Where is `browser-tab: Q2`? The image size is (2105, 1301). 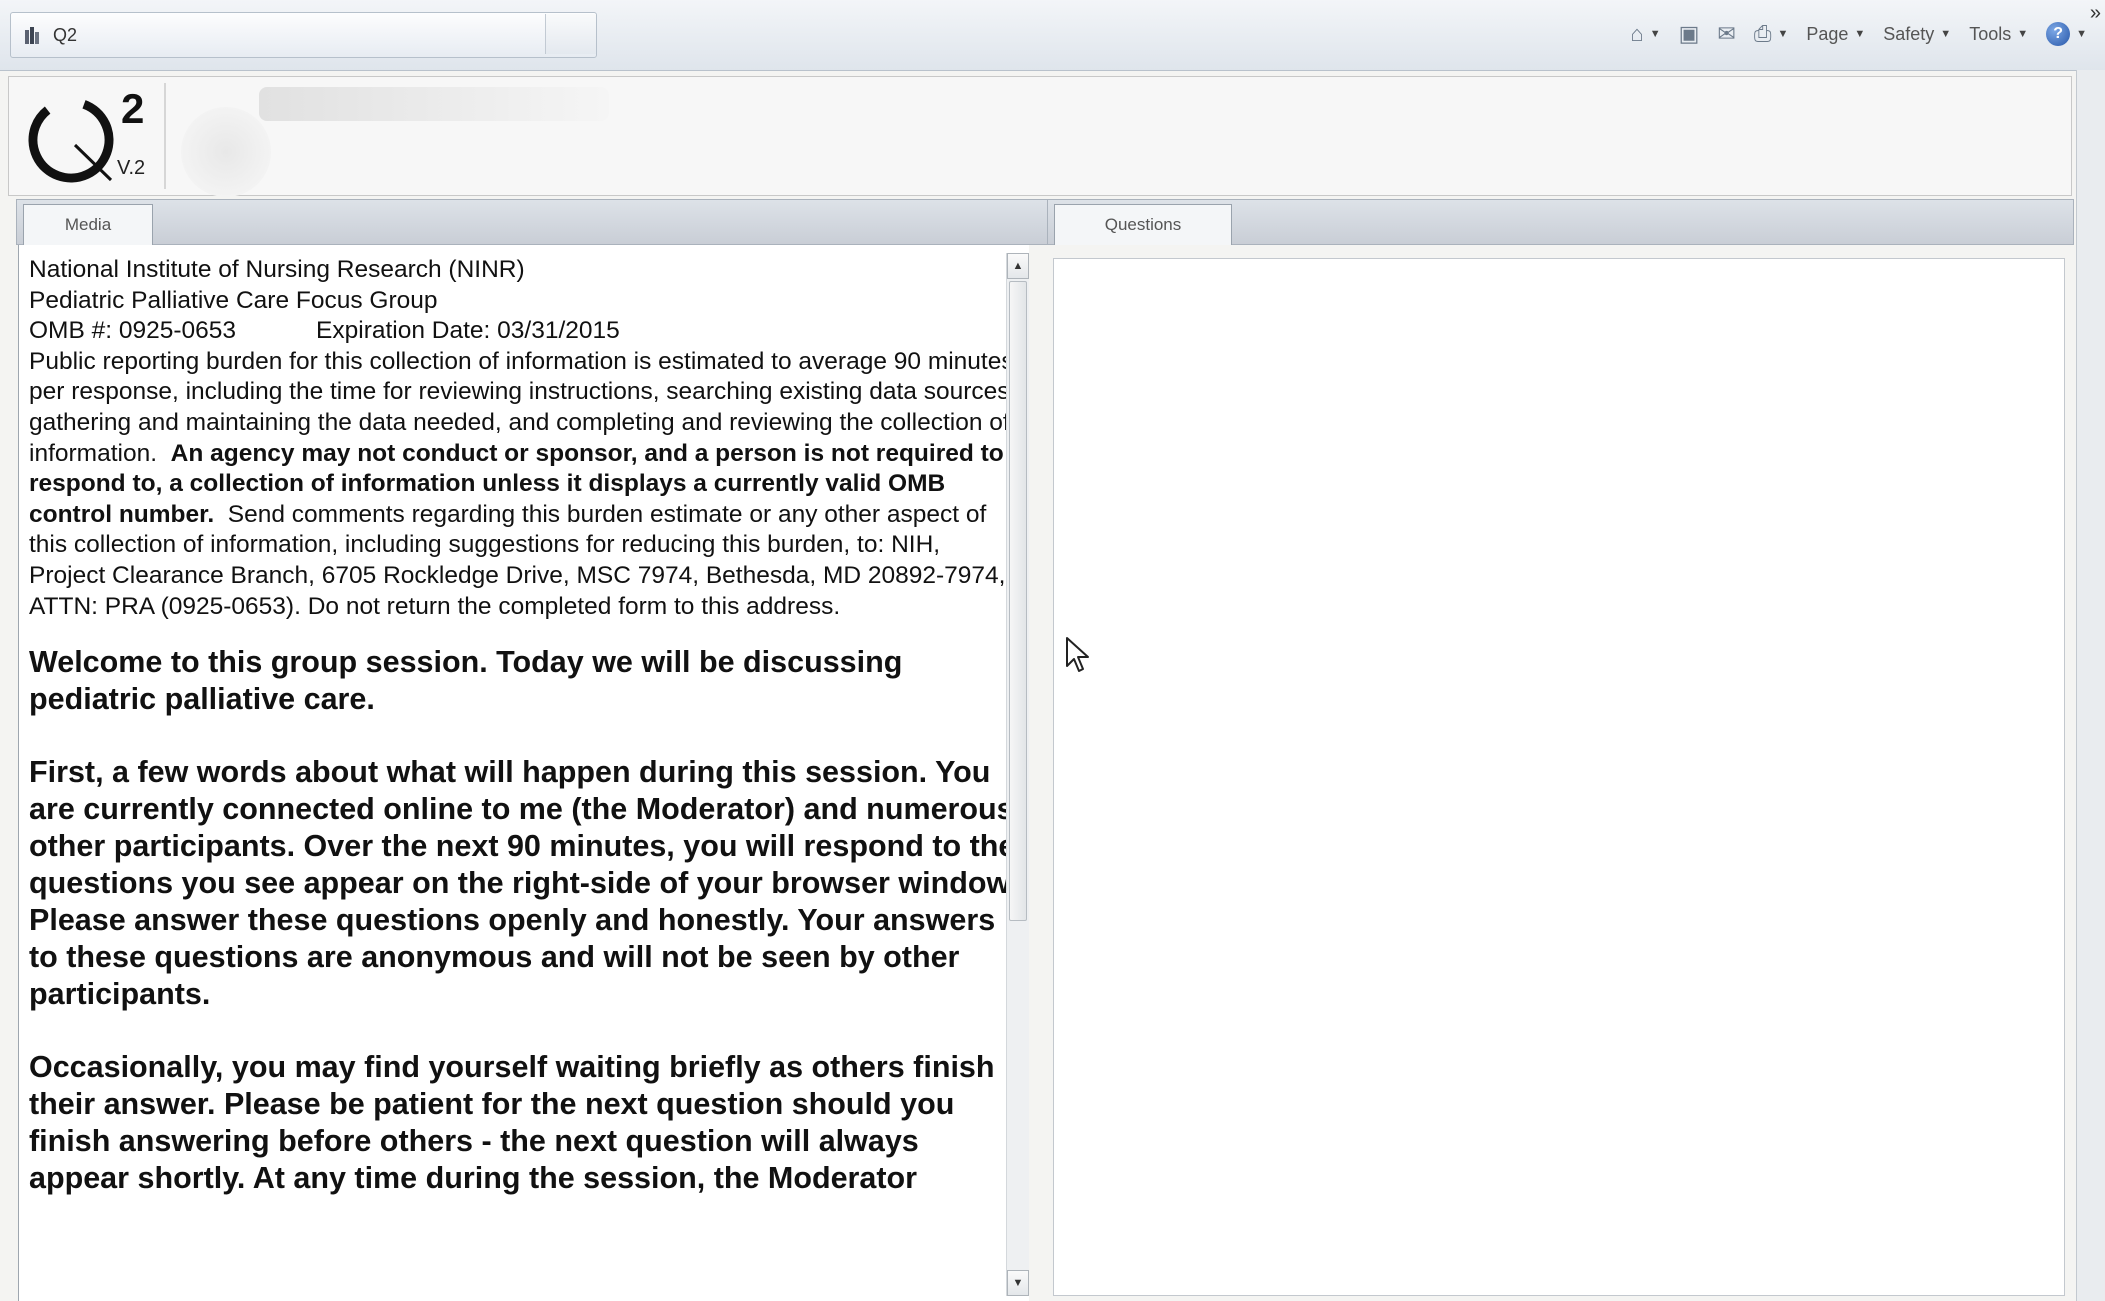 browser-tab: Q2 is located at coordinates (303, 35).